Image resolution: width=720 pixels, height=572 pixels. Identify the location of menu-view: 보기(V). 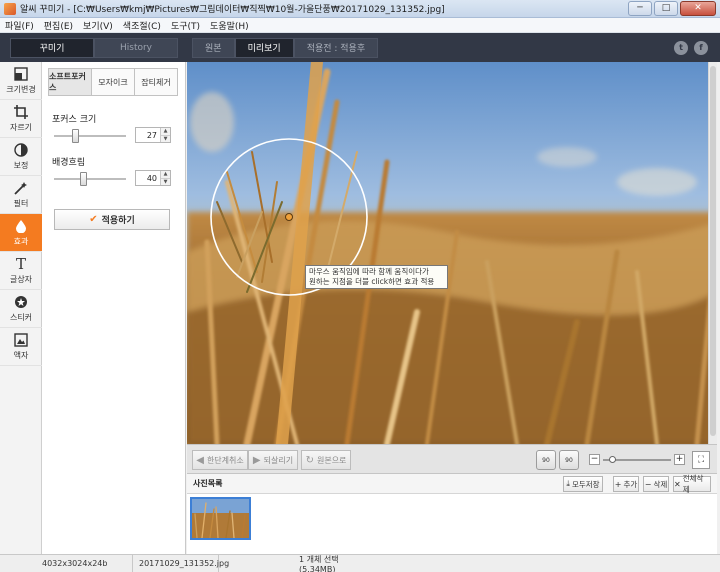
(98, 25).